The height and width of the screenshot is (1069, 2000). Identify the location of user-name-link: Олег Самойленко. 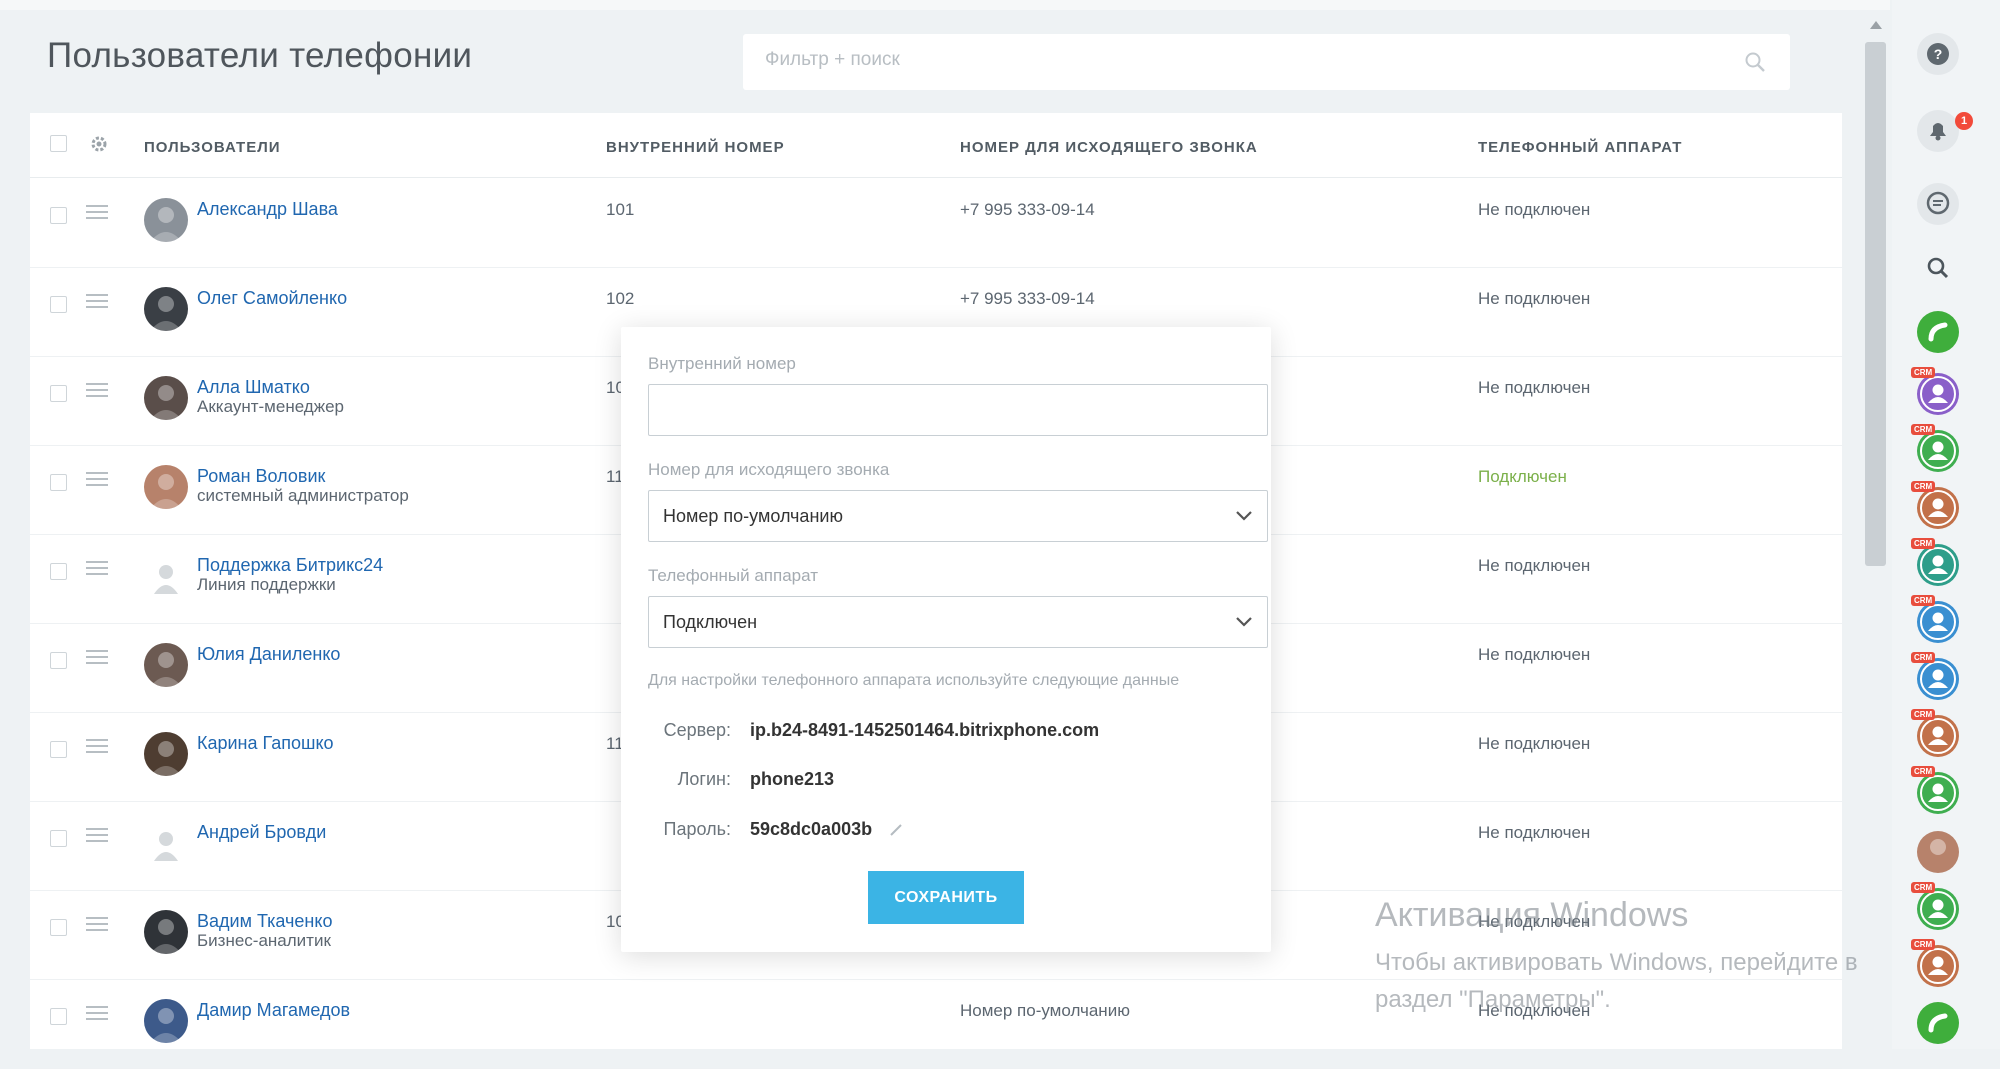
(272, 298).